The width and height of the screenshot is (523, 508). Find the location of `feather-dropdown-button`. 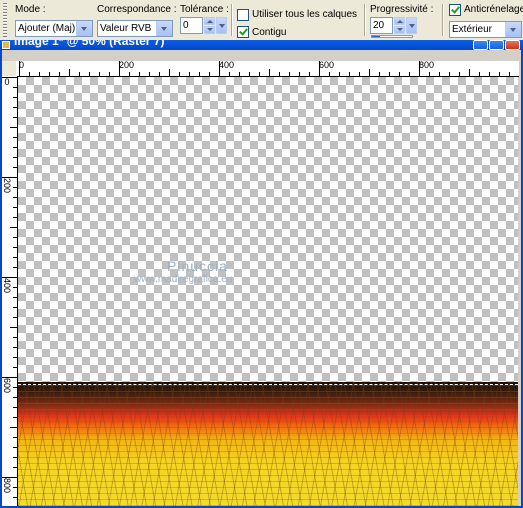

feather-dropdown-button is located at coordinates (411, 25).